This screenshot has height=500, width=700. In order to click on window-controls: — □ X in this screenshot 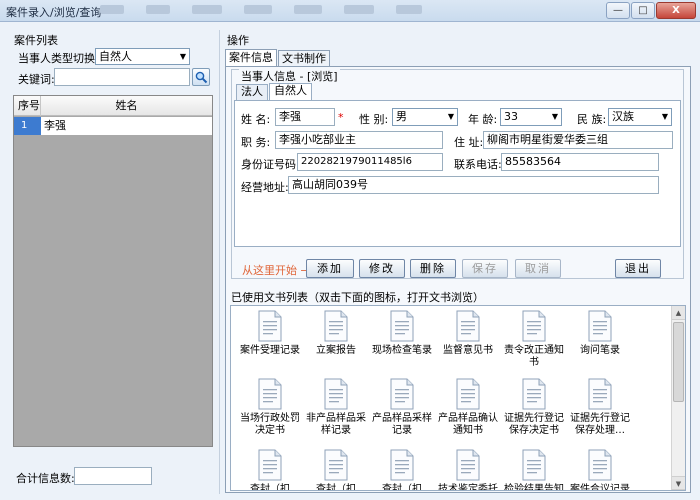, I will do `click(651, 10)`.